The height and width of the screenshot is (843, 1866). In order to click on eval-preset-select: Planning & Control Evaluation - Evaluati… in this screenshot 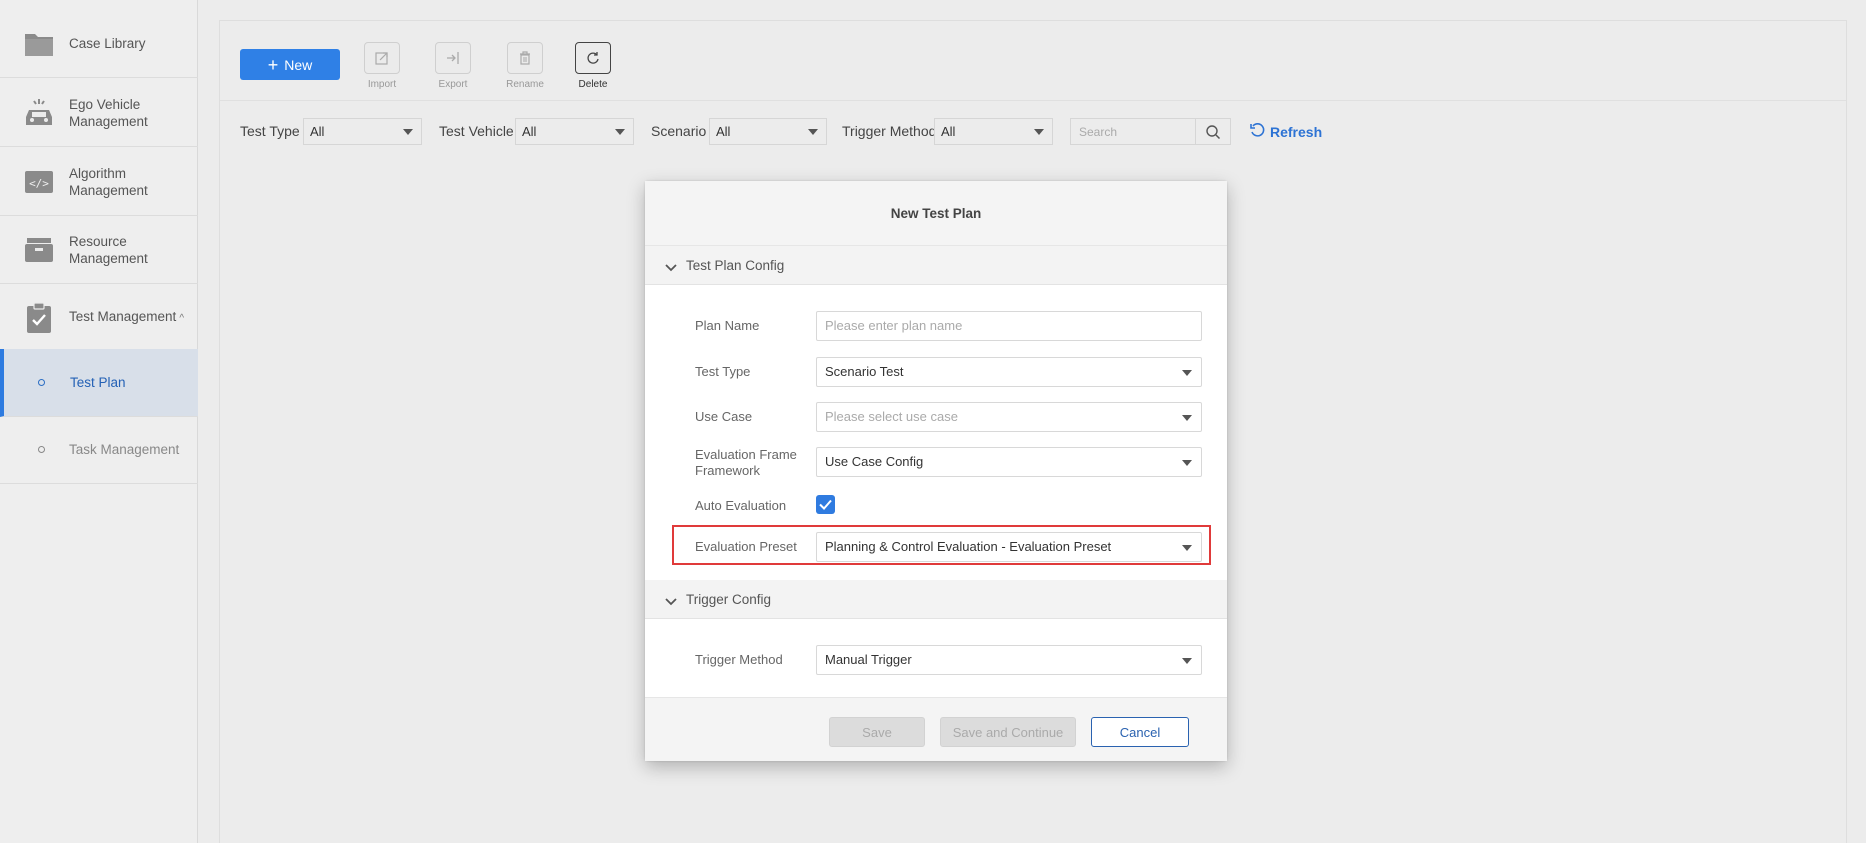, I will do `click(1009, 547)`.